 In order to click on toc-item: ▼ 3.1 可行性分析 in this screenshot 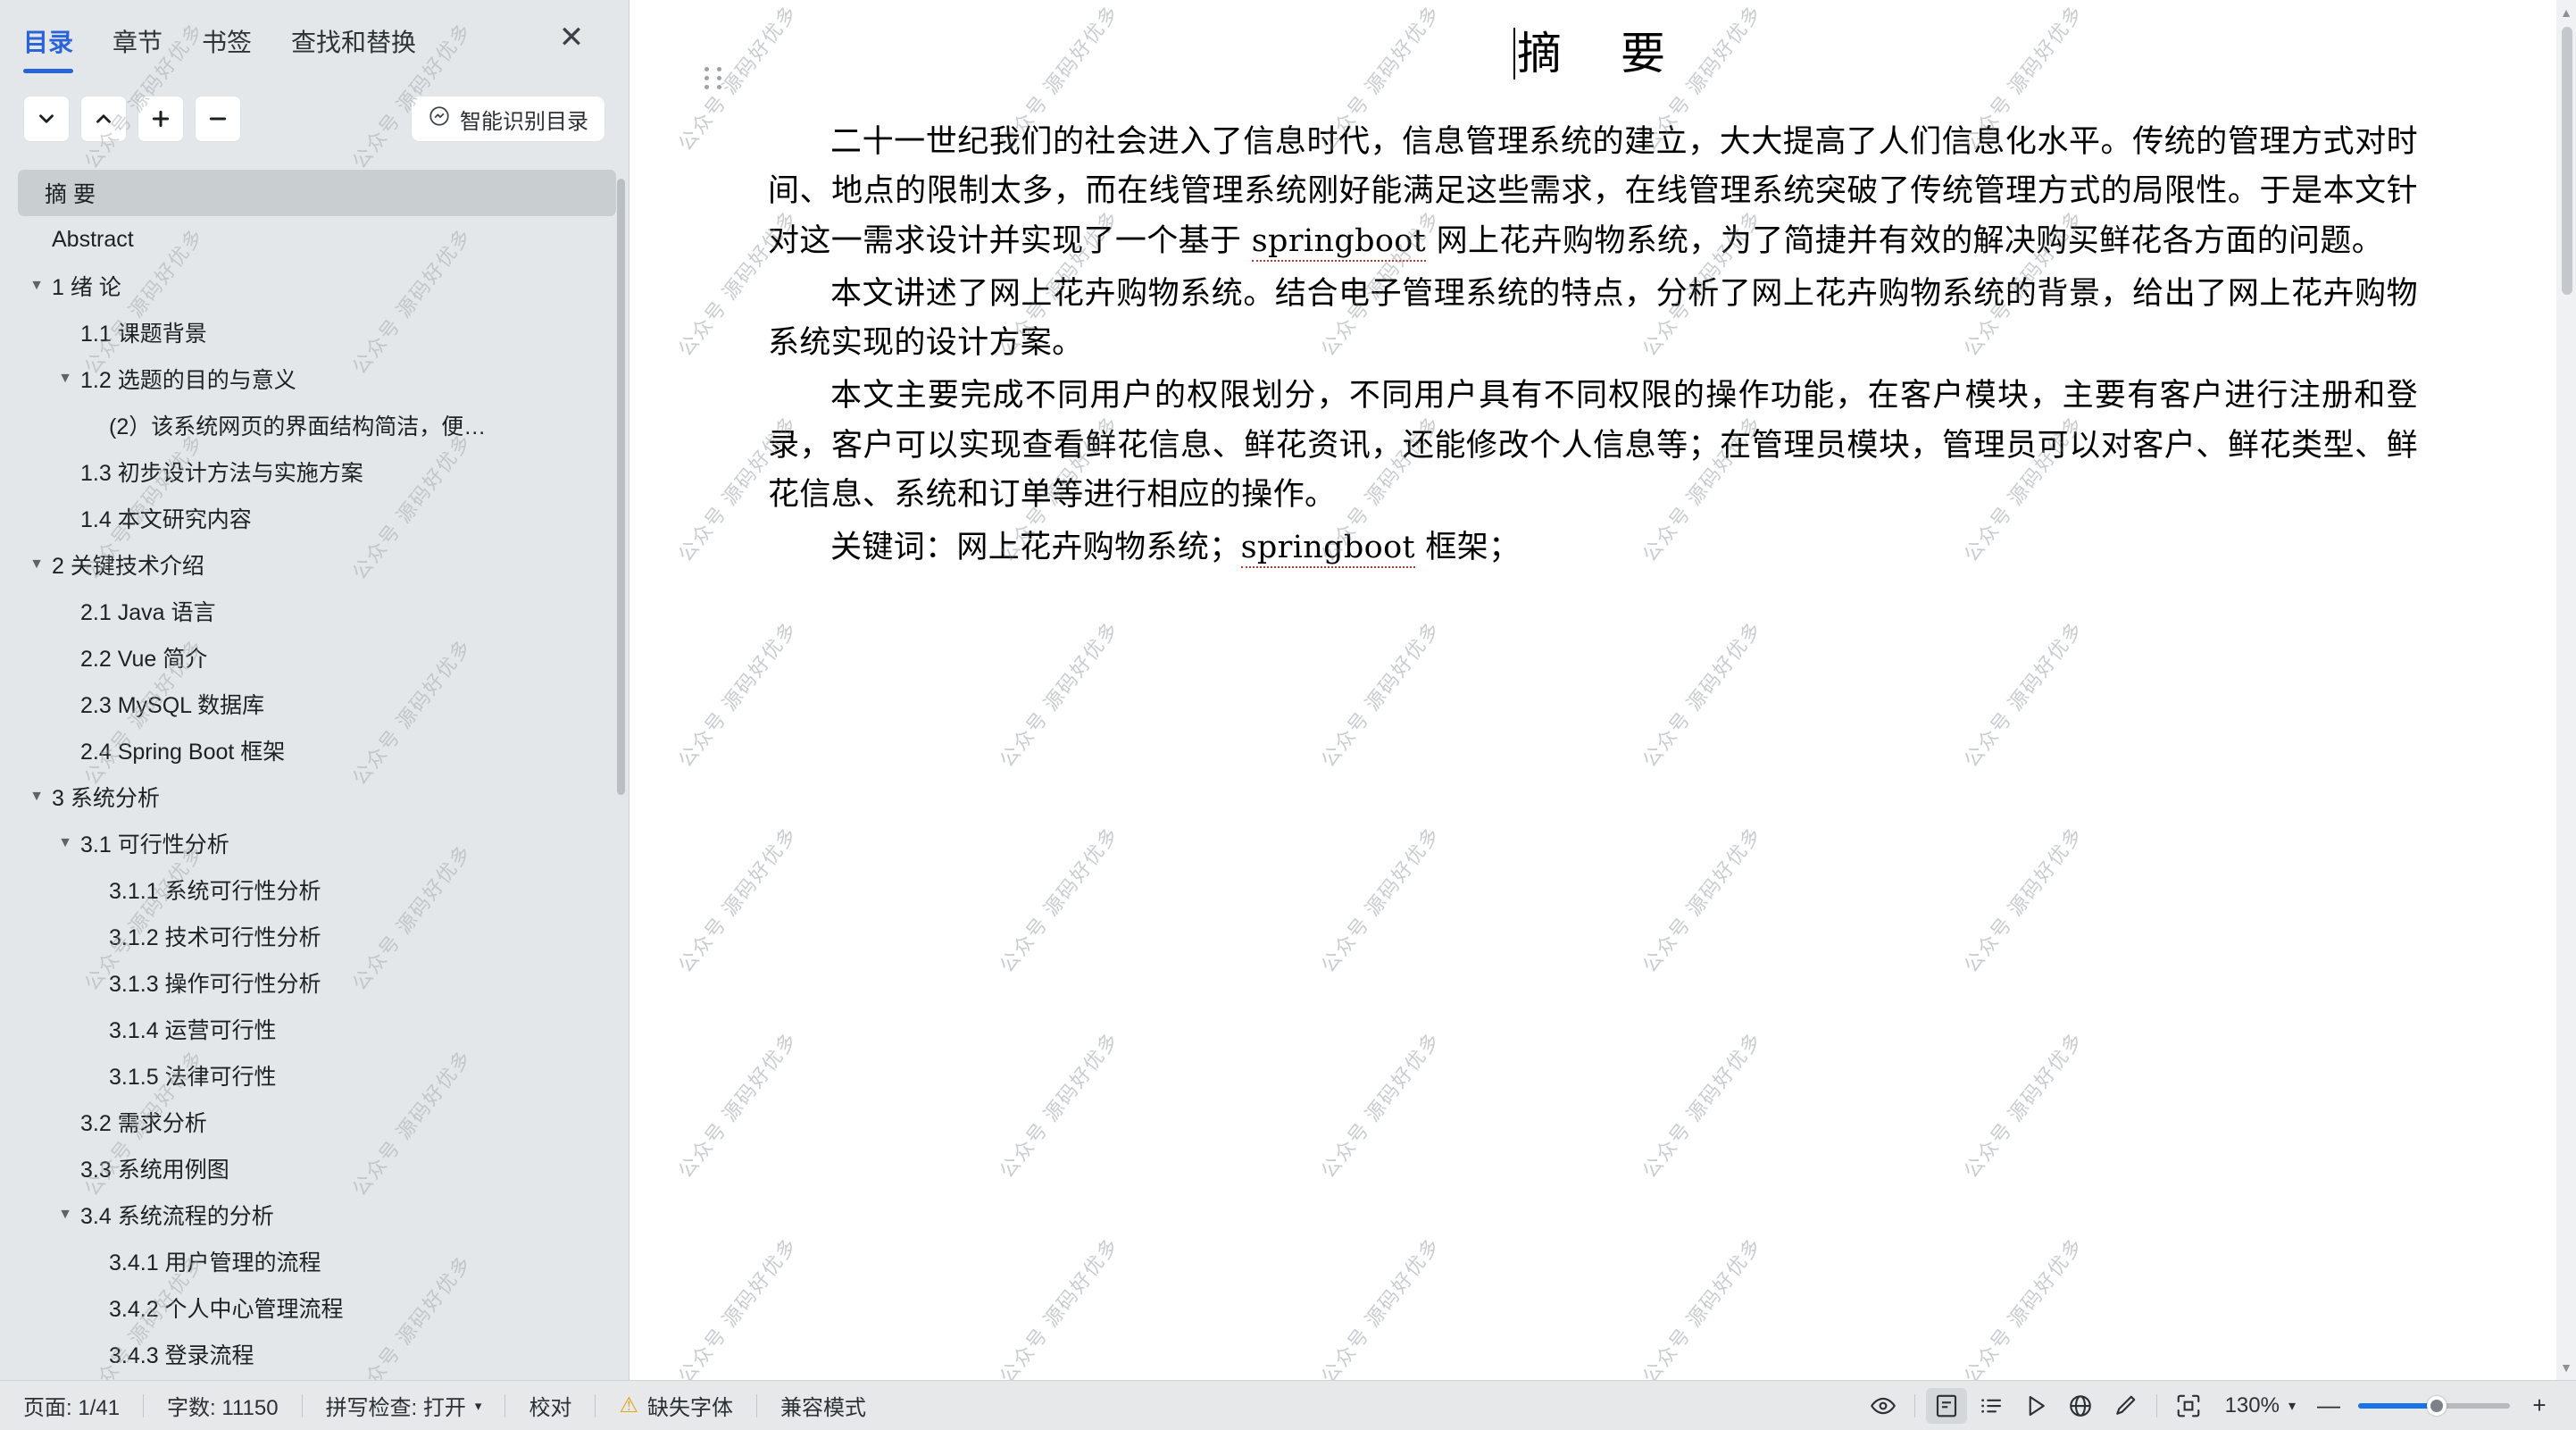, I will do `click(314, 843)`.